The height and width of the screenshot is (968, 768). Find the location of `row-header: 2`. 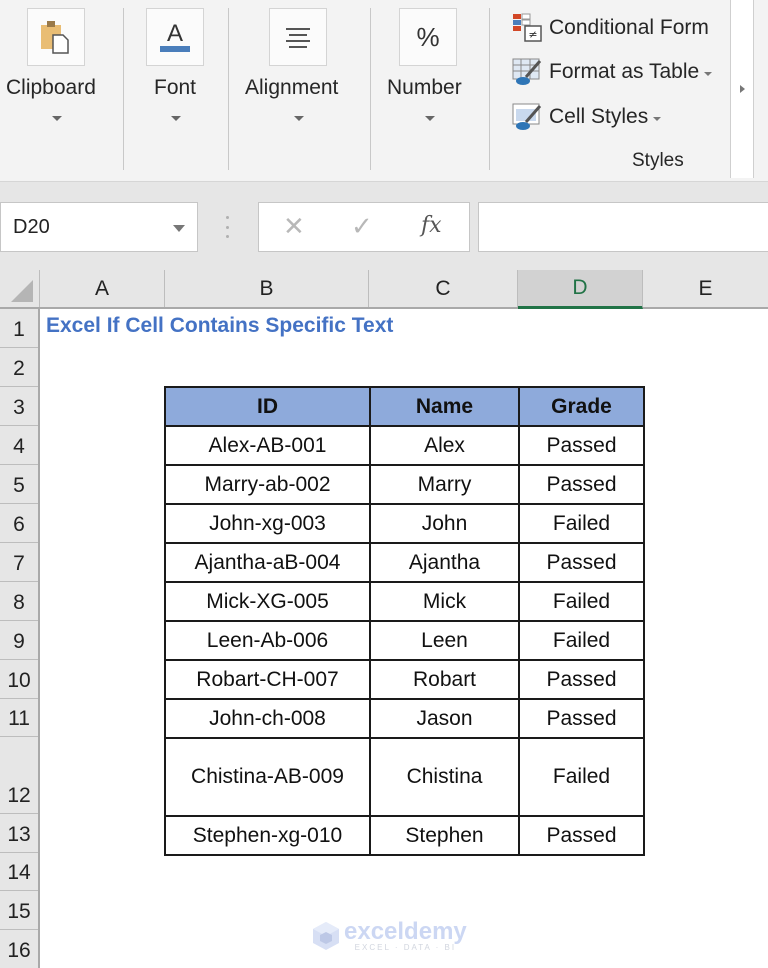

row-header: 2 is located at coordinates (19, 367).